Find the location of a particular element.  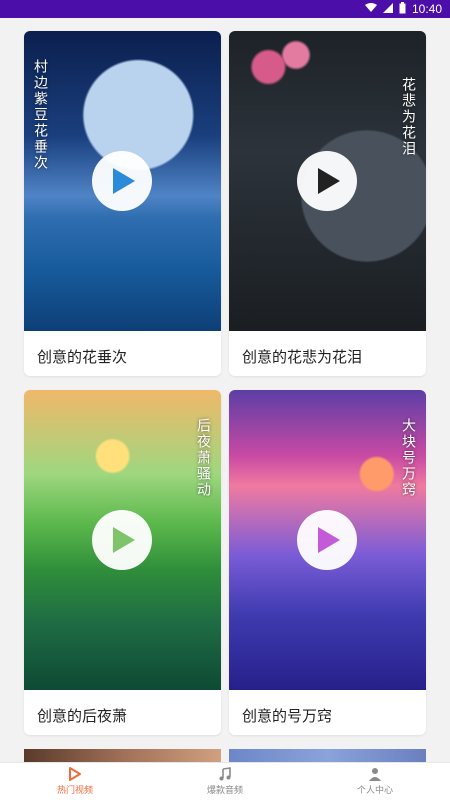

user-icon is located at coordinates (375, 774).